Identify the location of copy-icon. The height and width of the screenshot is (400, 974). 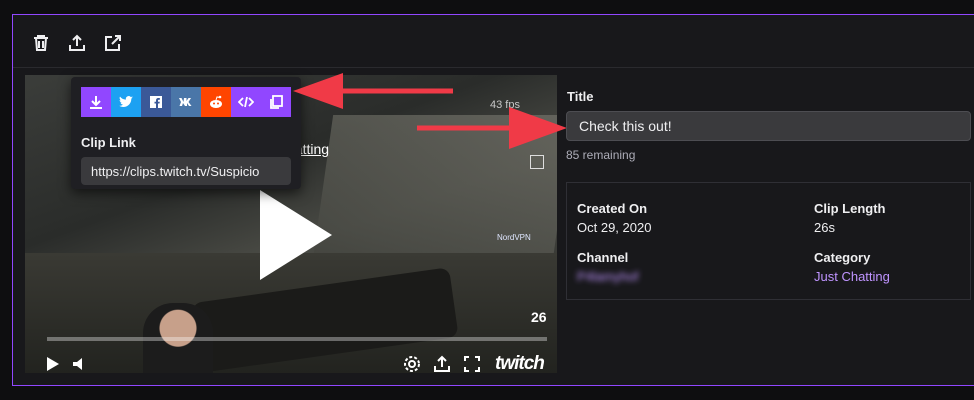
(276, 102).